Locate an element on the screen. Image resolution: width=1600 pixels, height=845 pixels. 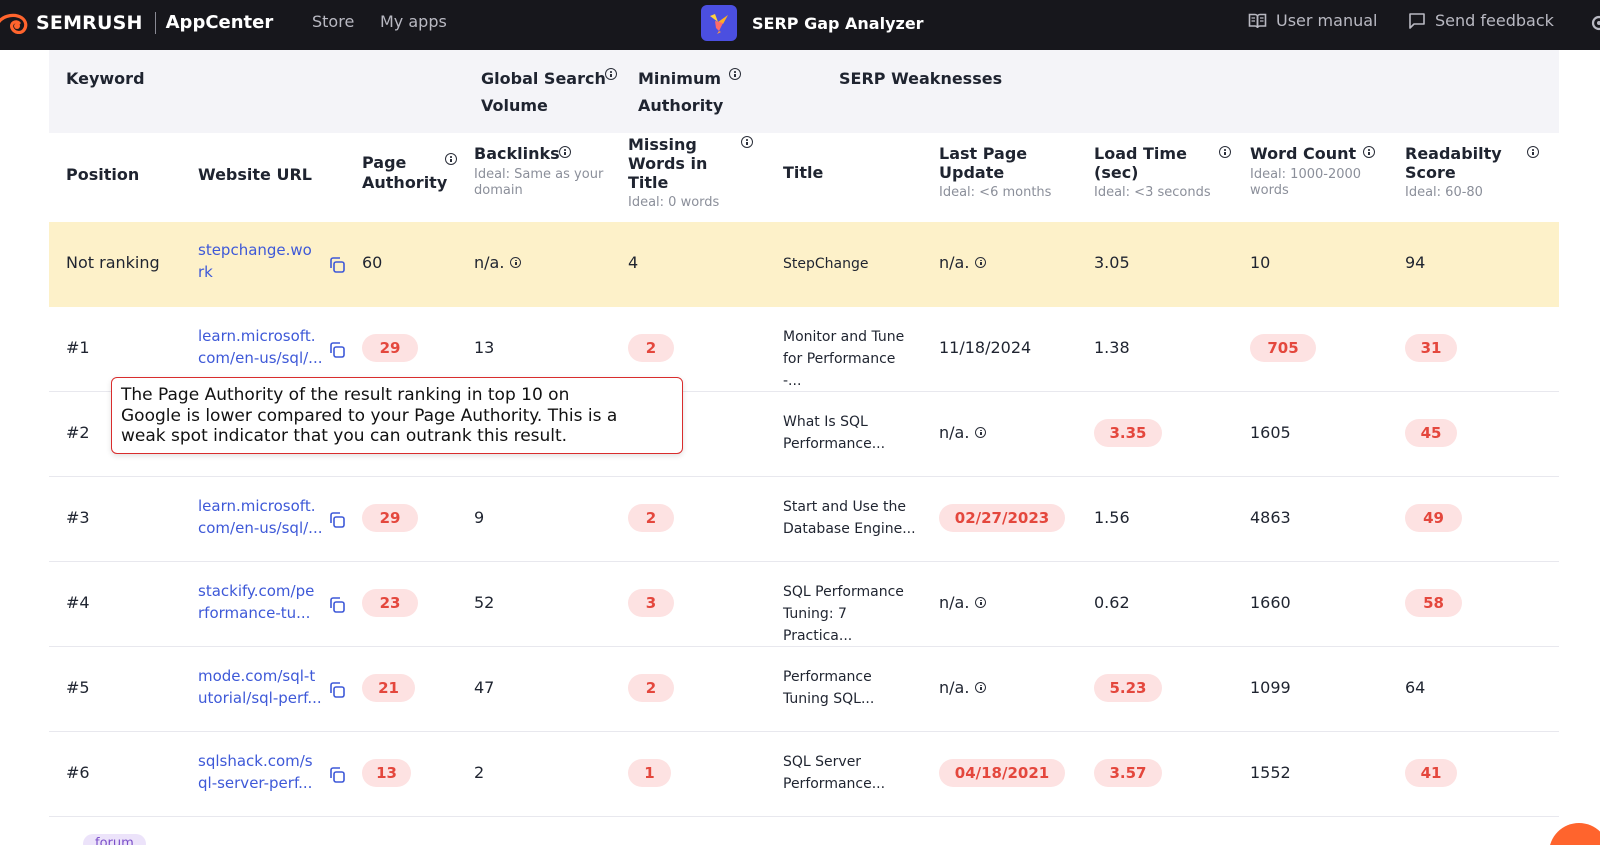
load-time-info-icon is located at coordinates (1225, 152).